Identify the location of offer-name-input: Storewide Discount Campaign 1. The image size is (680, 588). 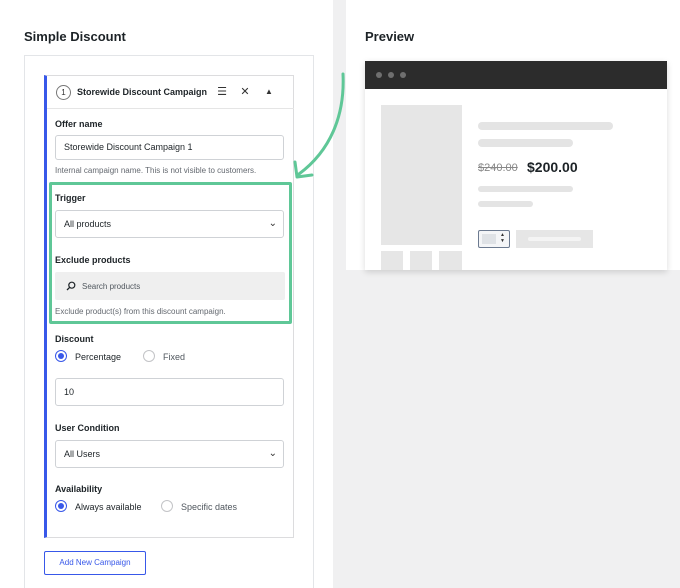
(169, 147).